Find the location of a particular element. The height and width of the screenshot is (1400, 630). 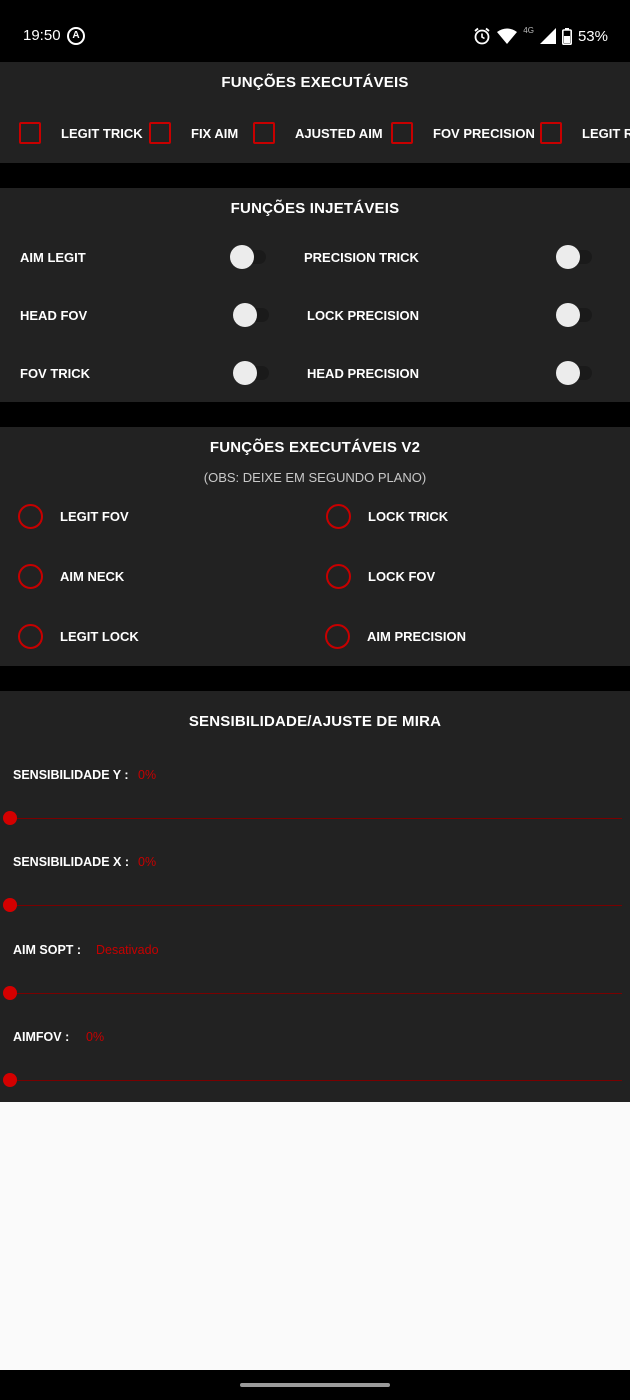

radio-lock-trick is located at coordinates (338, 516).